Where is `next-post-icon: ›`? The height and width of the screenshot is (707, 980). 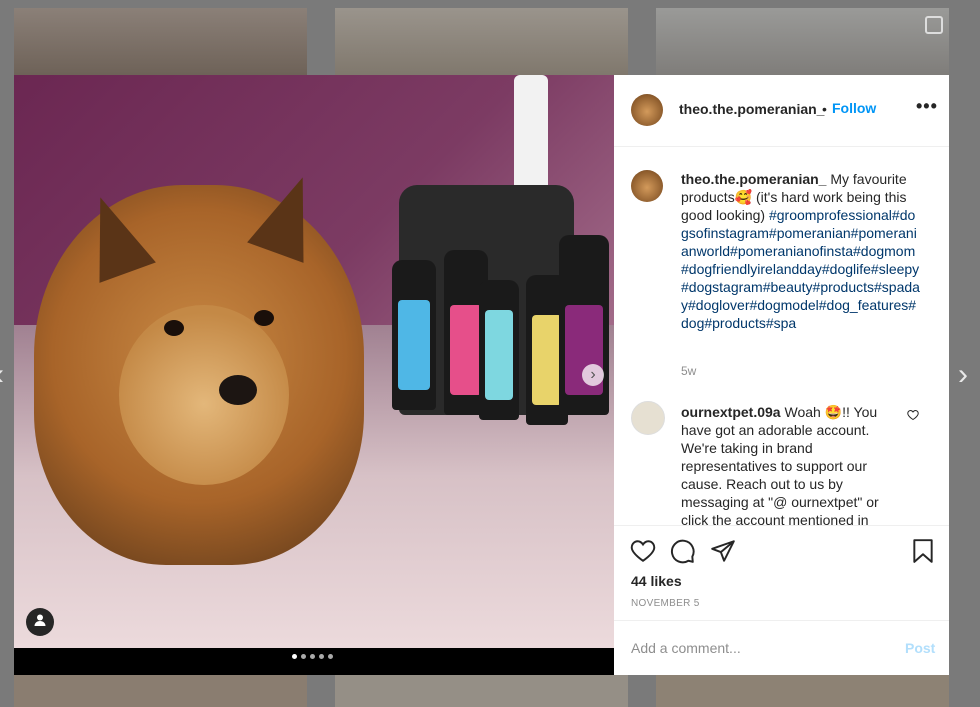
next-post-icon: › is located at coordinates (963, 375).